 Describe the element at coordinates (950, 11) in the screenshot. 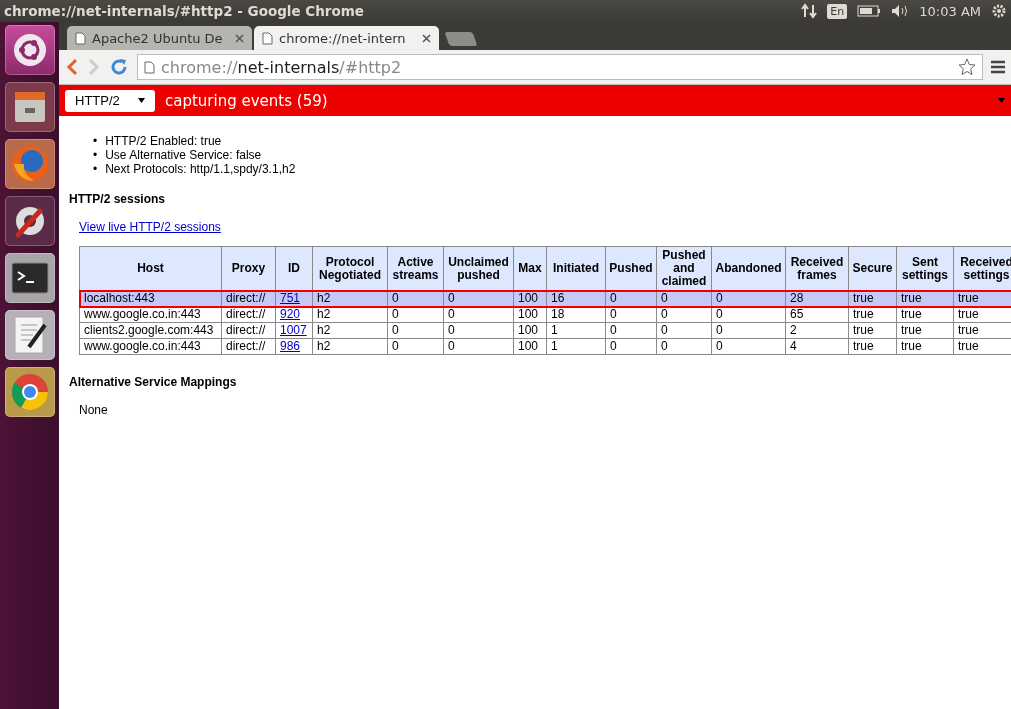

I see `clock: 10:03 AM` at that location.